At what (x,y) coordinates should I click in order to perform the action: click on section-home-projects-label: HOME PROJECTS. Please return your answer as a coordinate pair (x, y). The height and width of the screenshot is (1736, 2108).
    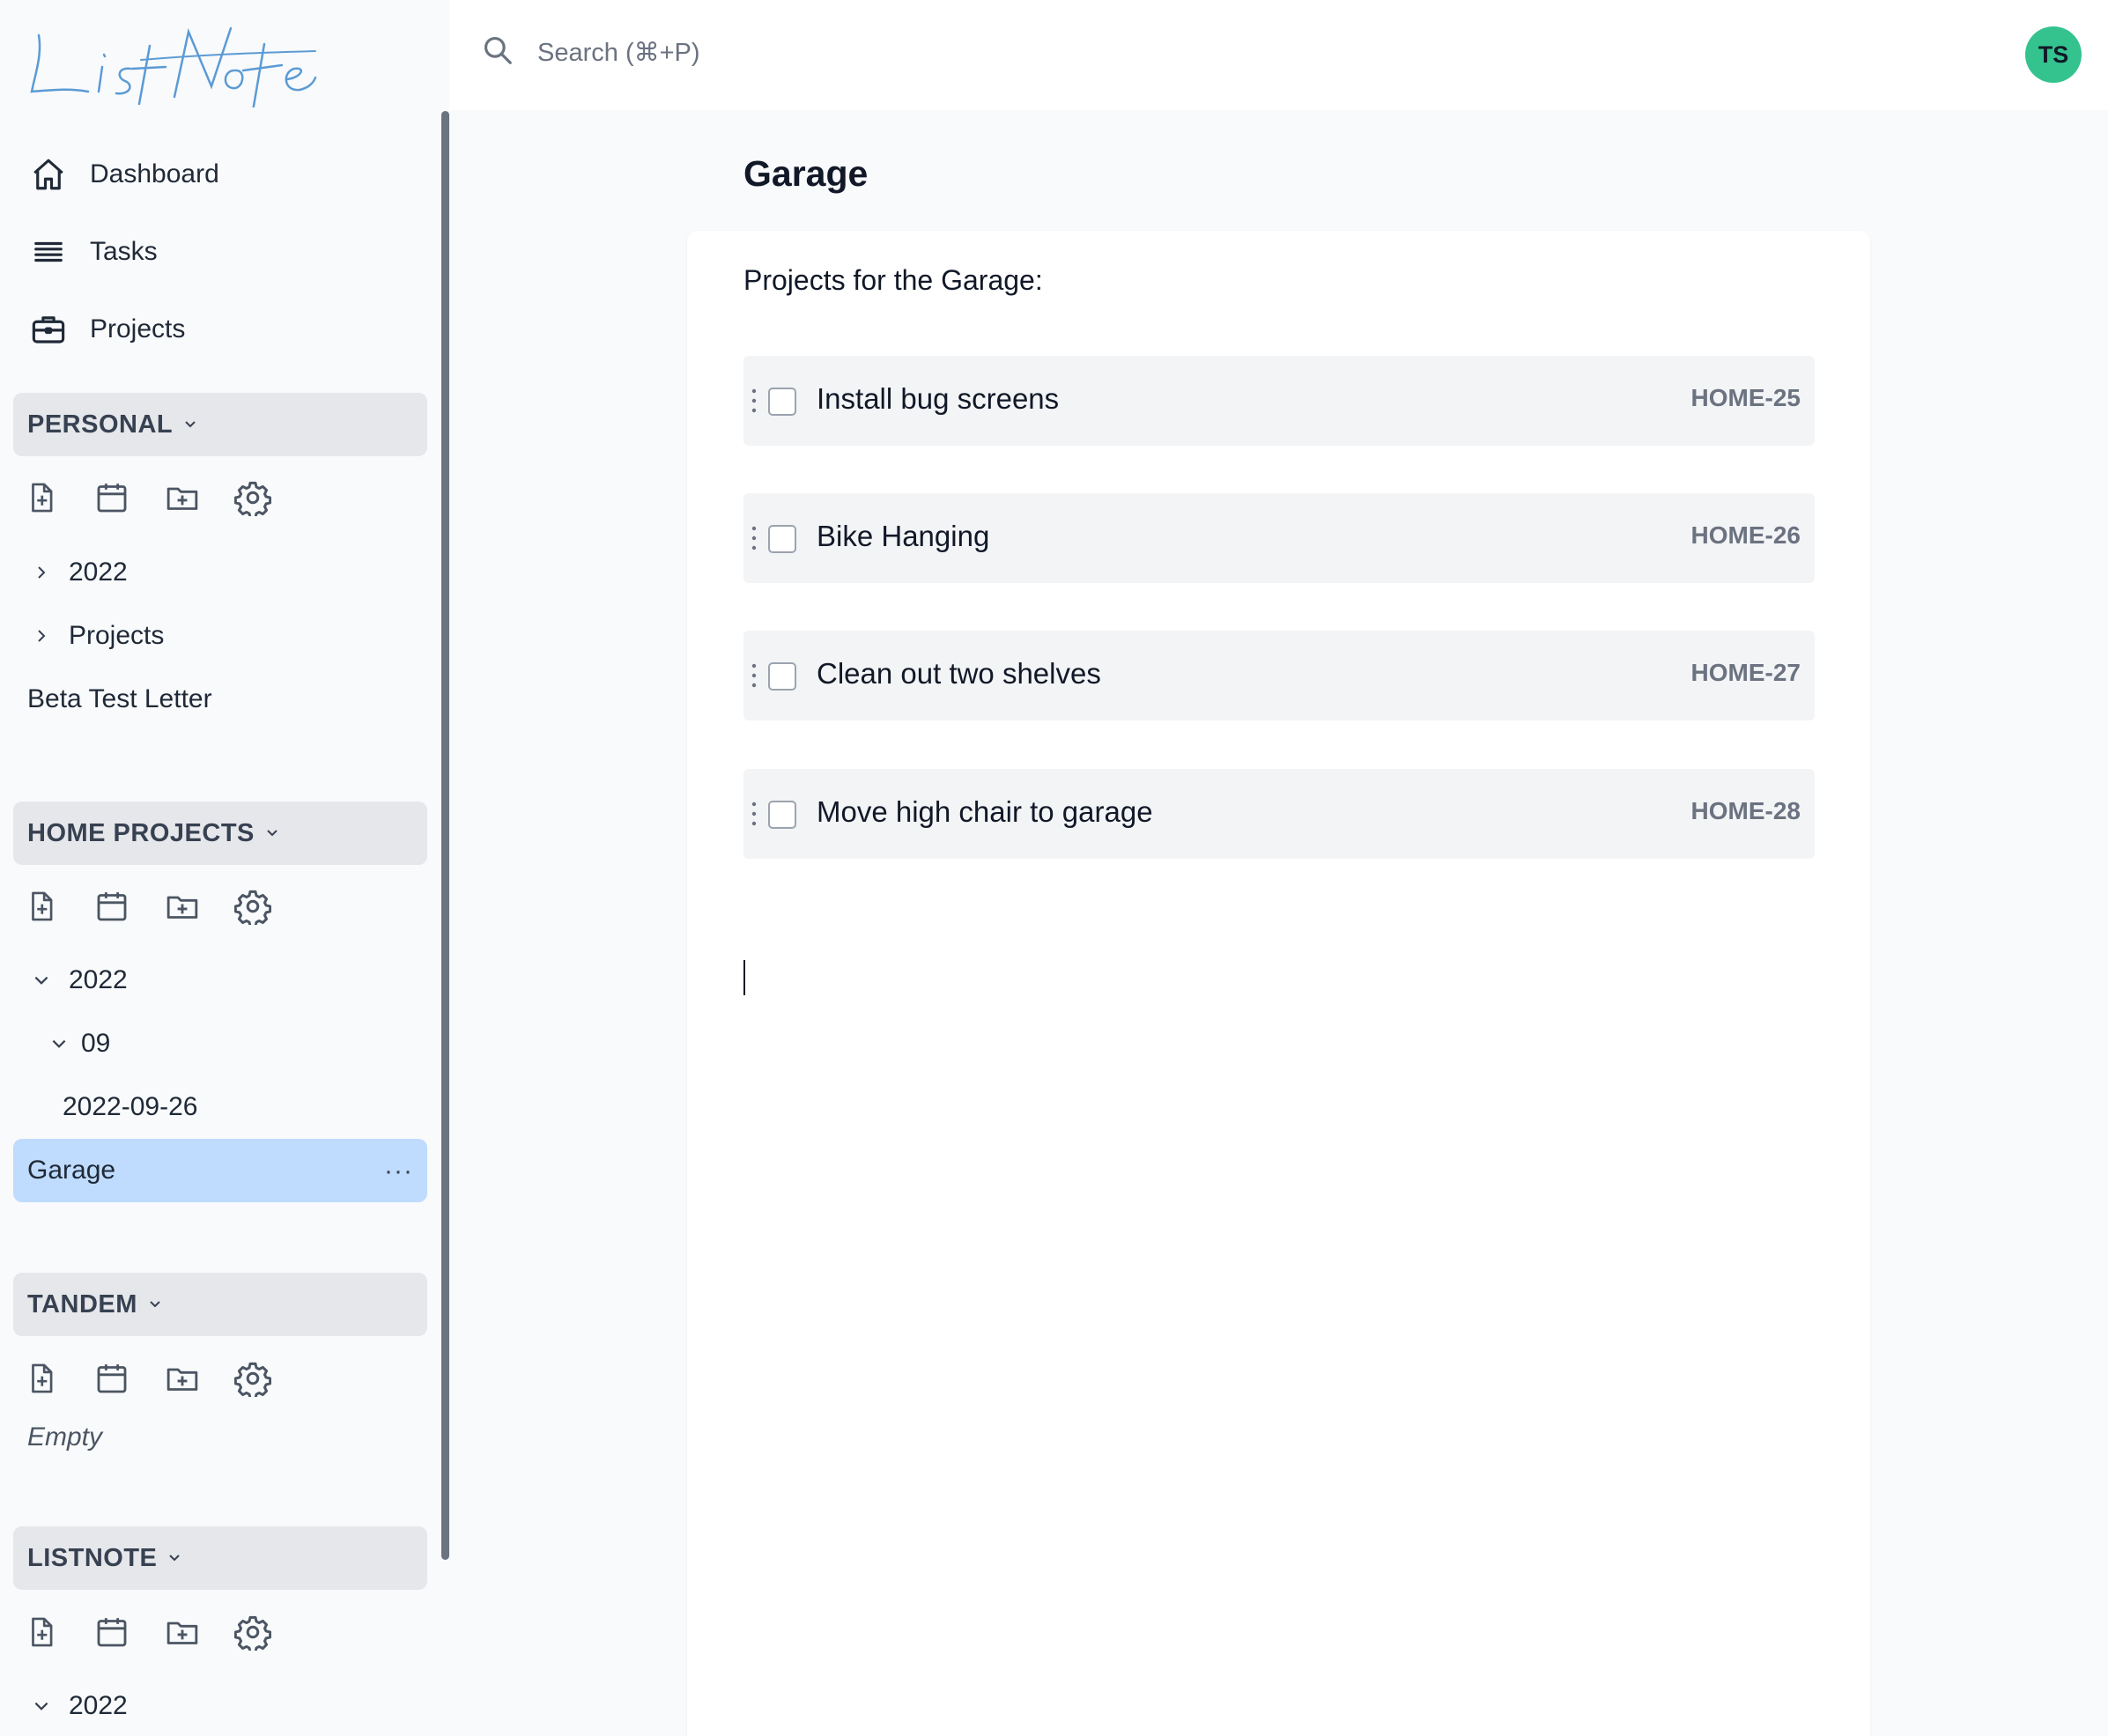
    Looking at the image, I should click on (141, 832).